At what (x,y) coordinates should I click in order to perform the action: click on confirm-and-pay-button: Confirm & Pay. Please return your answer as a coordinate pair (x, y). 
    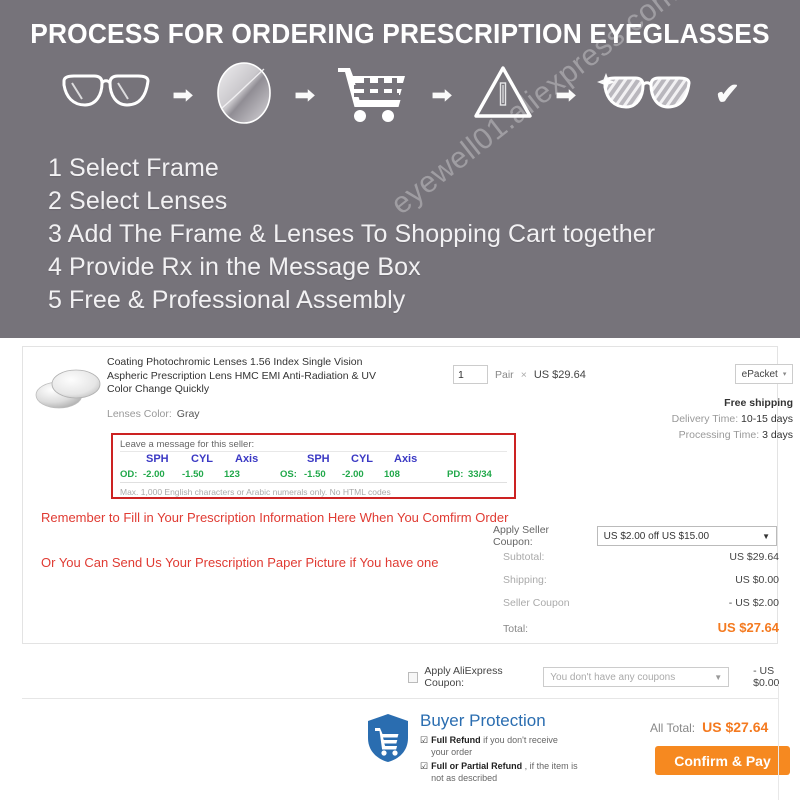
    Looking at the image, I should click on (722, 760).